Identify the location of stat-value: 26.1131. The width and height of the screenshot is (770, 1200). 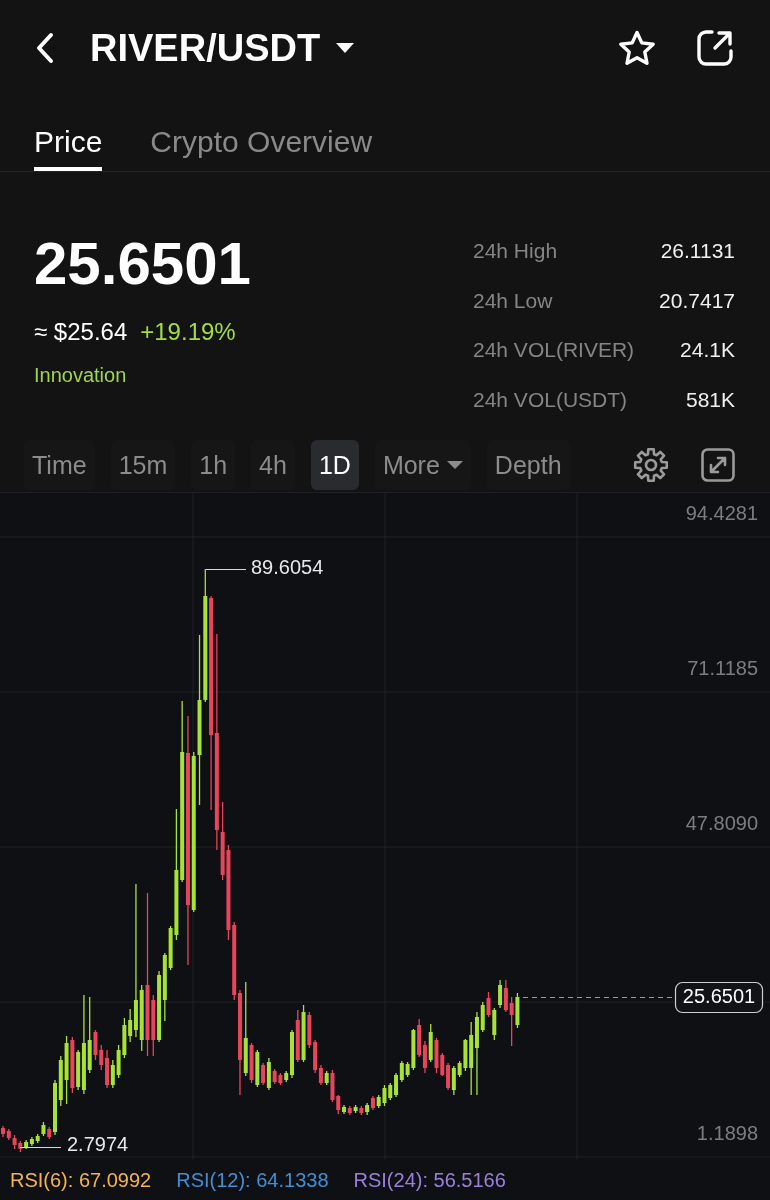
(697, 251).